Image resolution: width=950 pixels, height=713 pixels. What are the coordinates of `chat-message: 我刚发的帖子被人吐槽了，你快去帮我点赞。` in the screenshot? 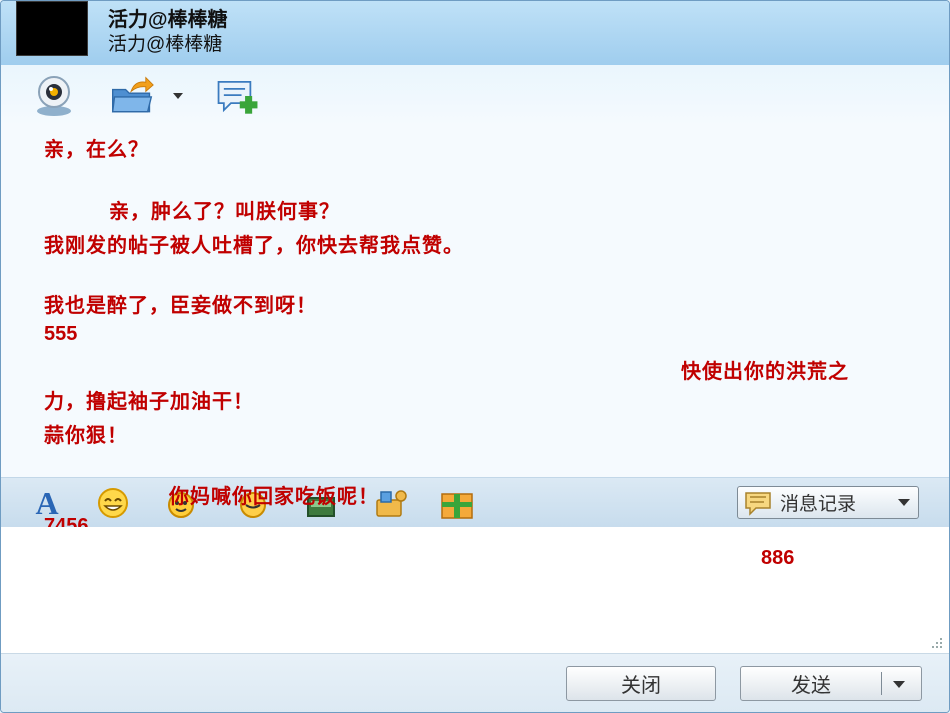 It's located at (254, 246).